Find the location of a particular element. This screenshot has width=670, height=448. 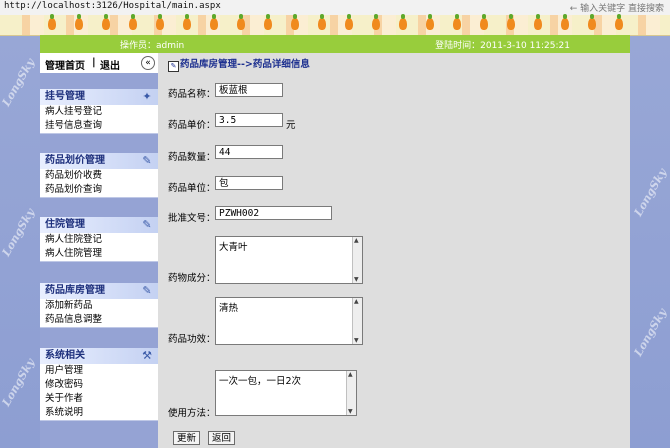

menu-group-title: 药品库房管理 is located at coordinates (75, 290).